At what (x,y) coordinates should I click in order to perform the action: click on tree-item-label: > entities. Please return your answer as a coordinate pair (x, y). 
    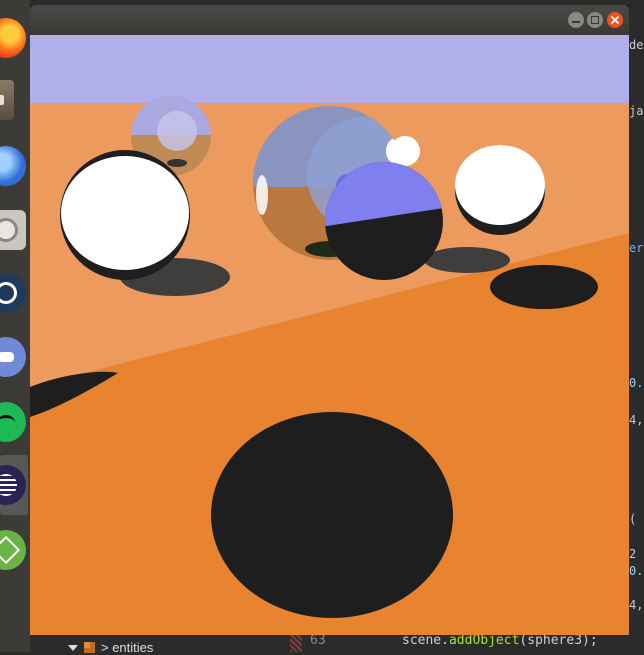
    Looking at the image, I should click on (127, 647).